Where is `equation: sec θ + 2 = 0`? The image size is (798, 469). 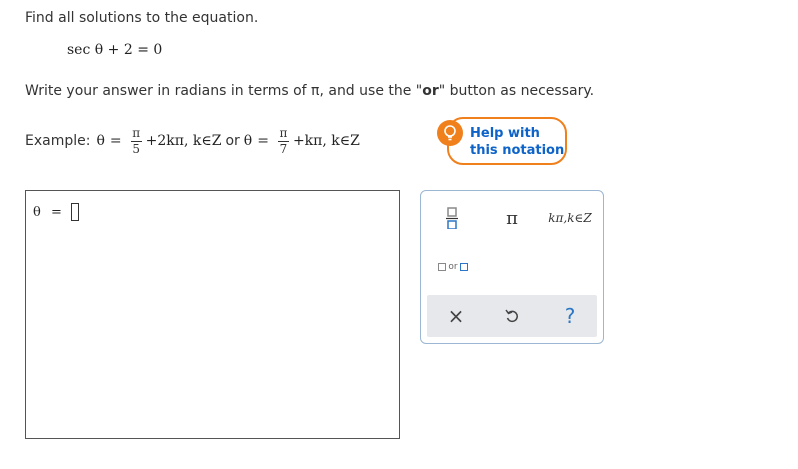 equation: sec θ + 2 = 0 is located at coordinates (114, 50).